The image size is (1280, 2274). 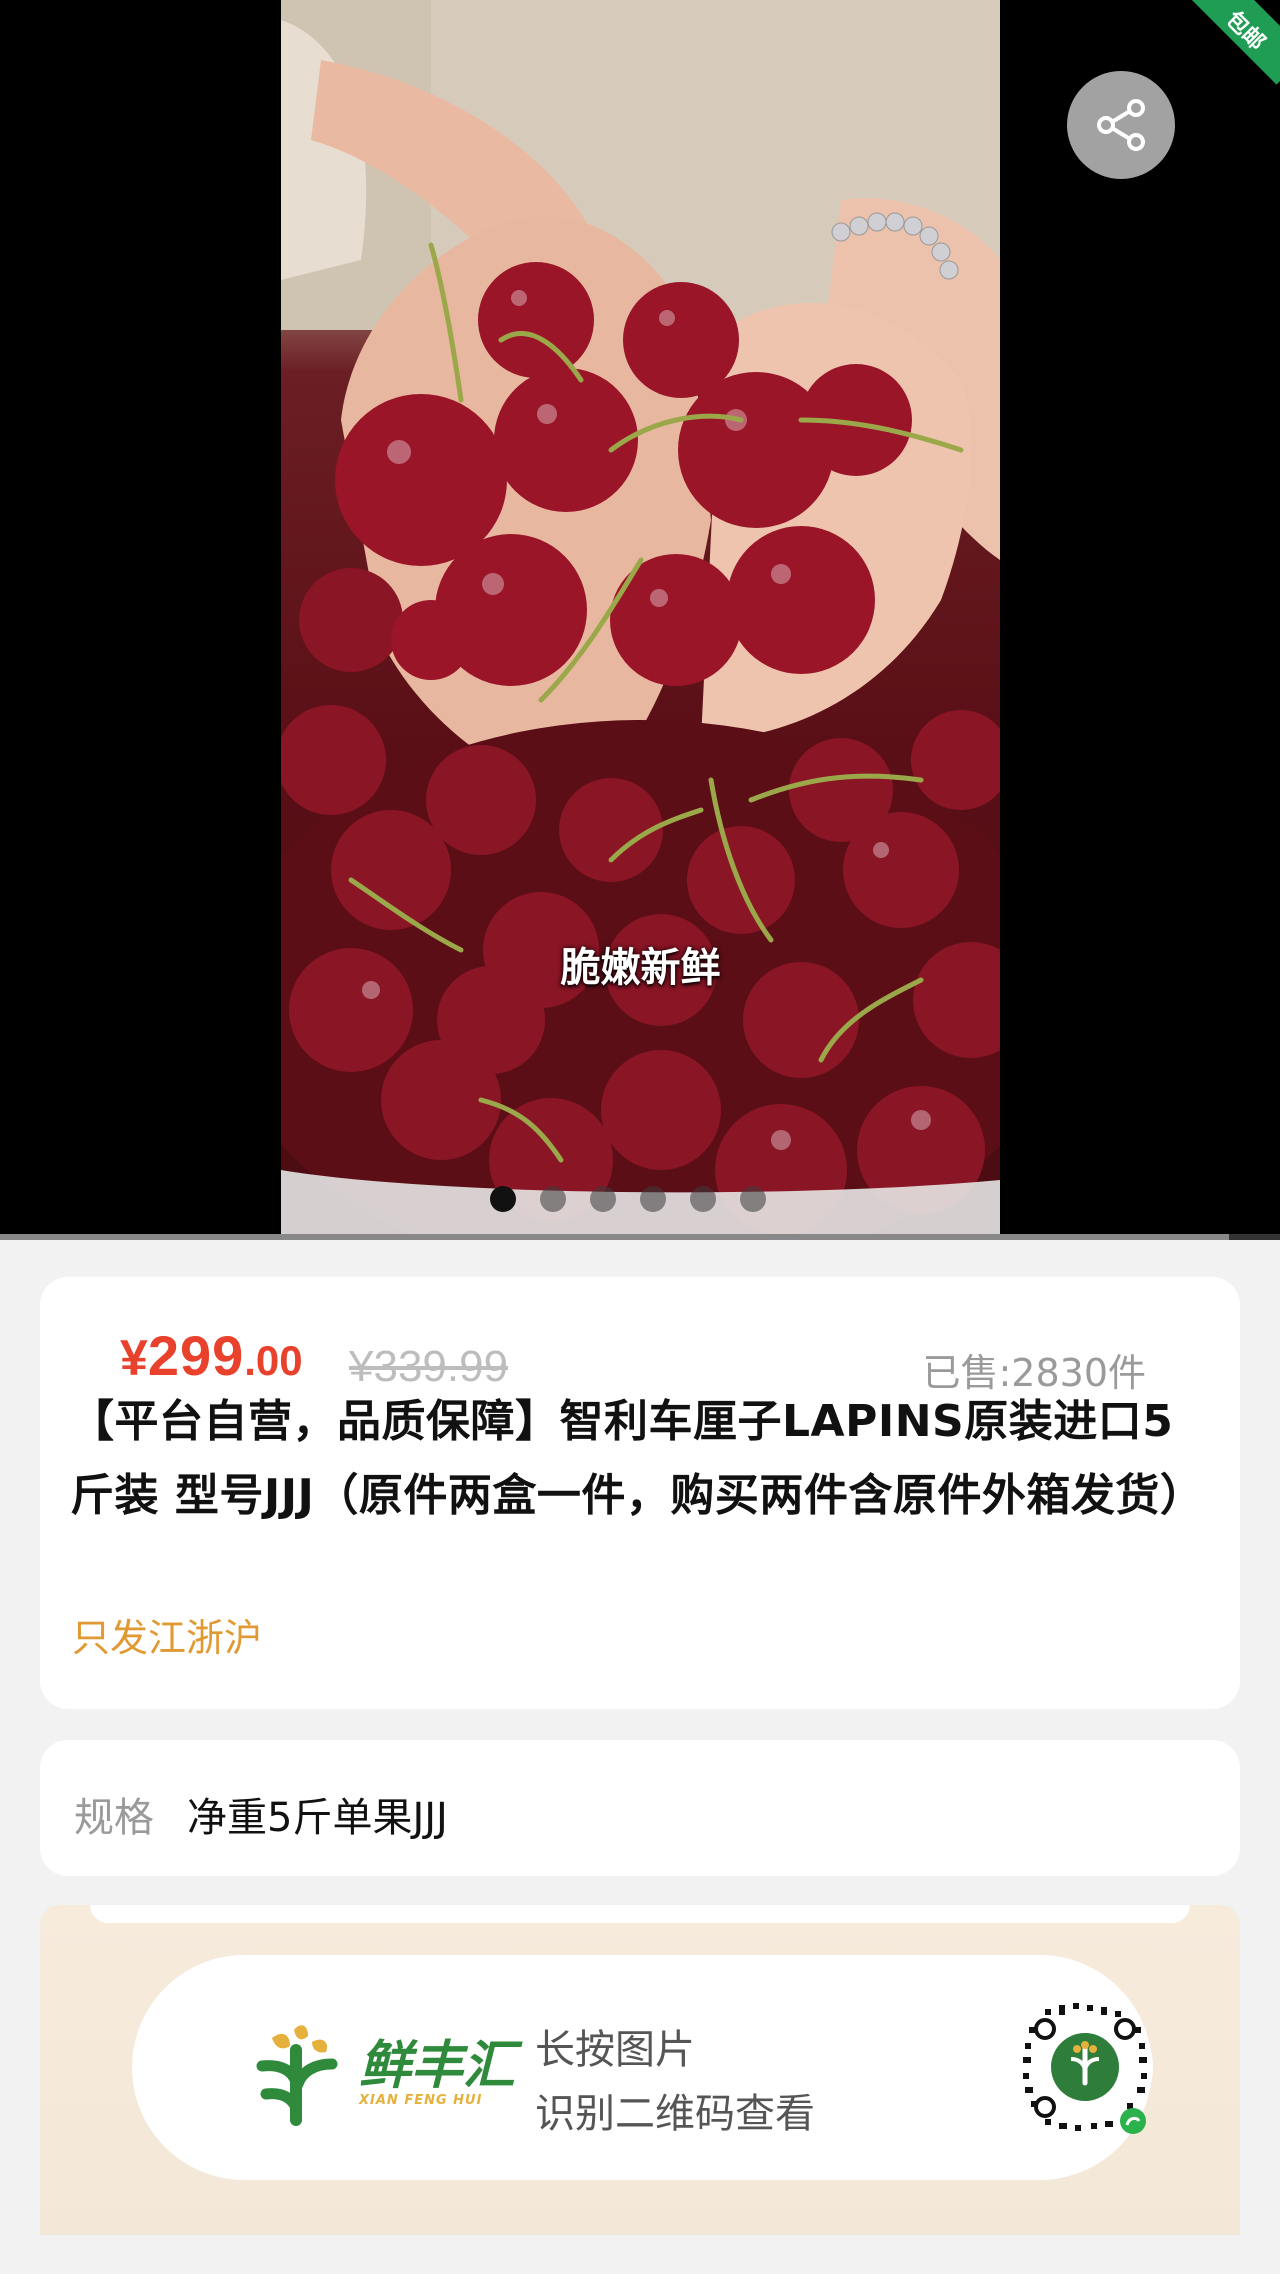 I want to click on spec-value: 净重5斤单果JJJ, so click(x=317, y=1814).